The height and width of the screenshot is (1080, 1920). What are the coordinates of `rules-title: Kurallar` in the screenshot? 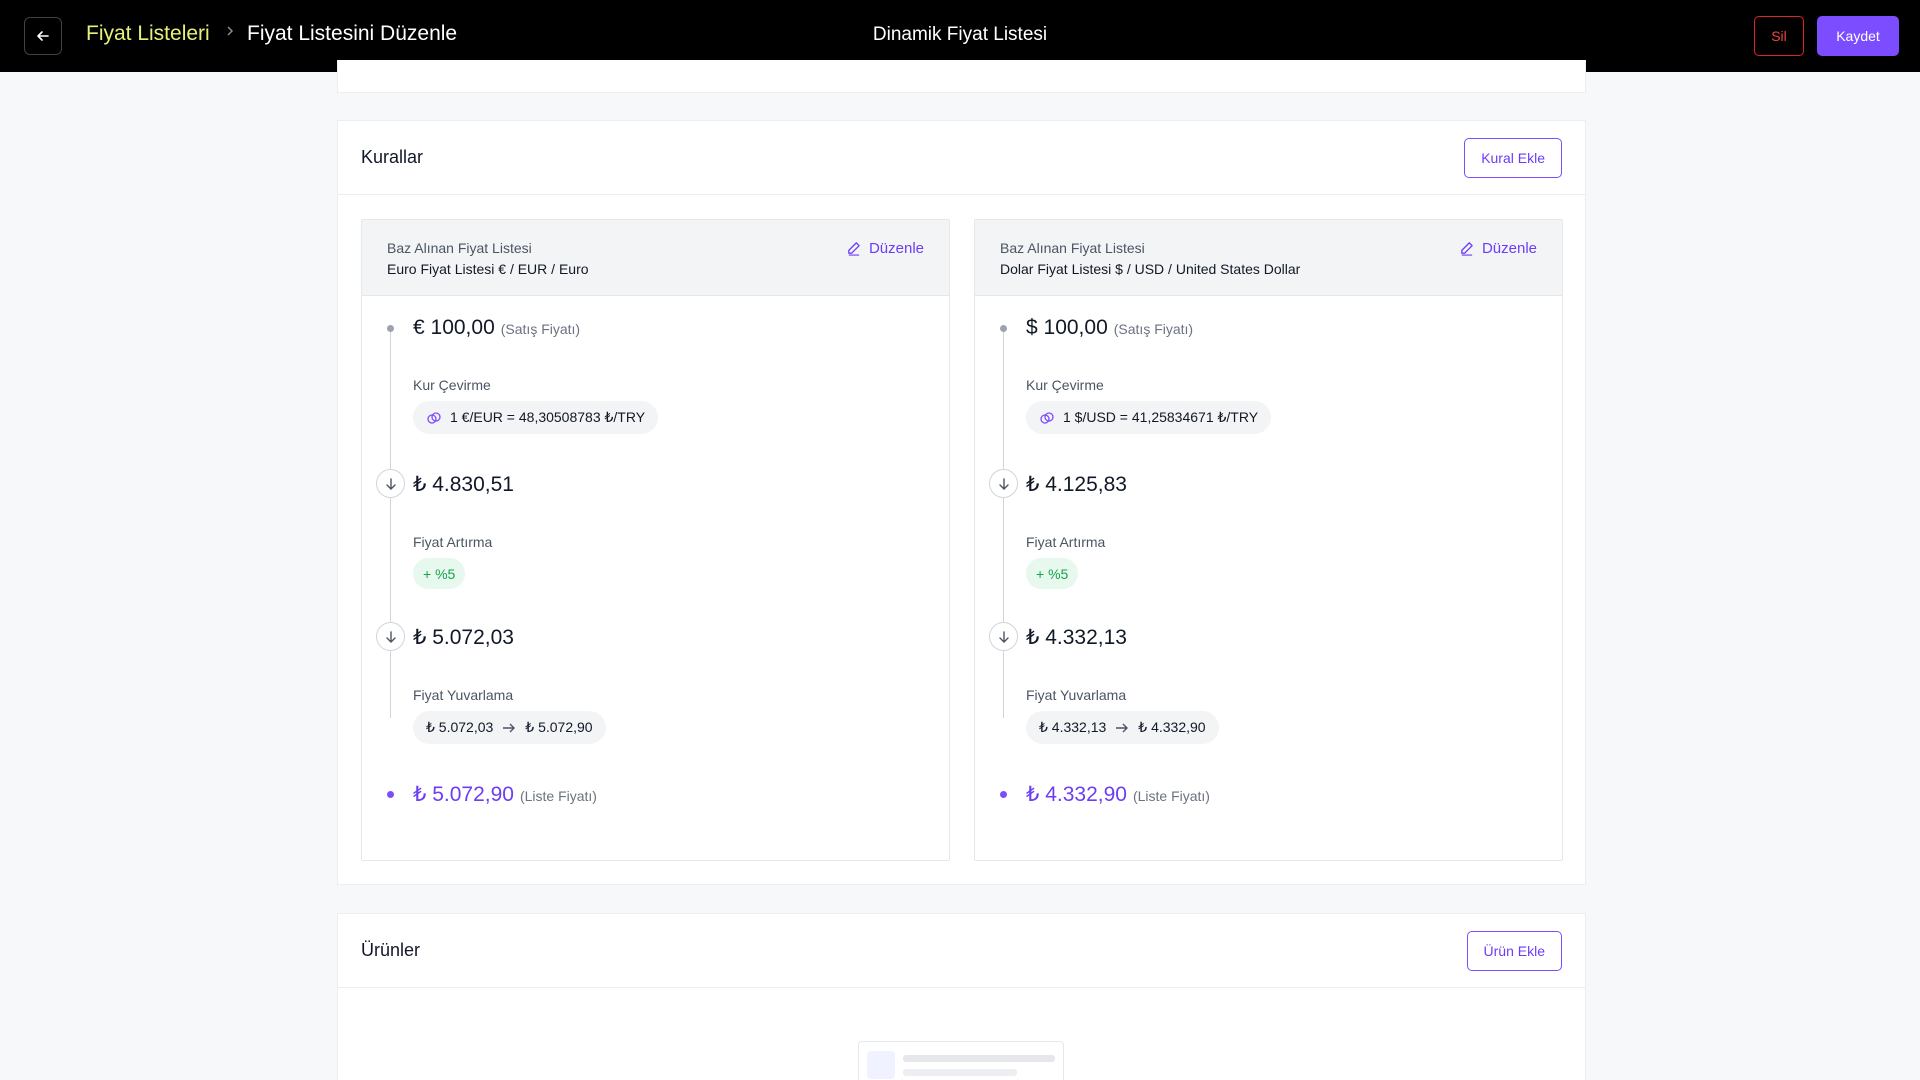 It's located at (392, 157).